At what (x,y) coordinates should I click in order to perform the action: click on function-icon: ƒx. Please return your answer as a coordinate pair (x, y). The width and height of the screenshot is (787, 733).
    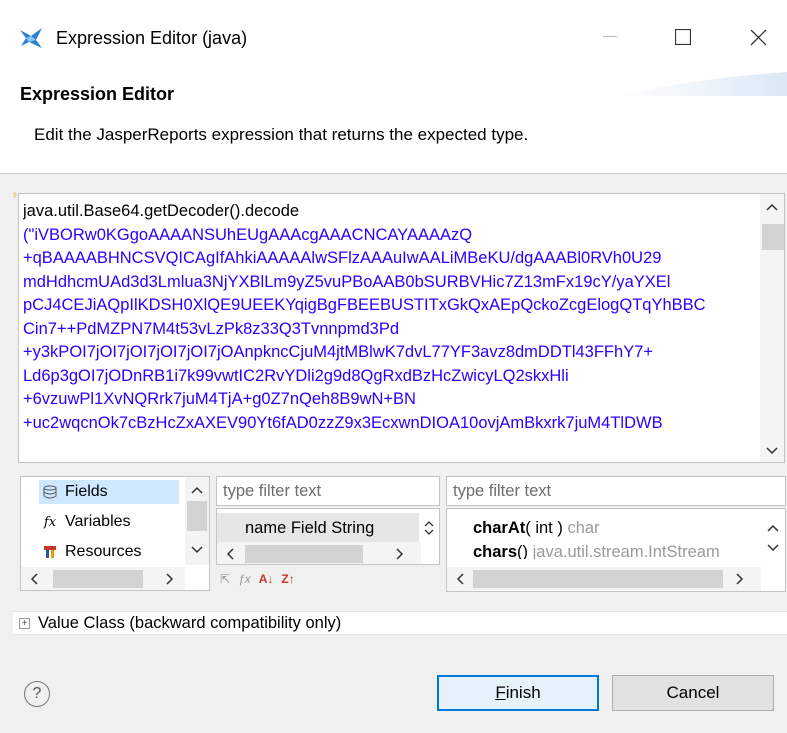
    Looking at the image, I should click on (244, 579).